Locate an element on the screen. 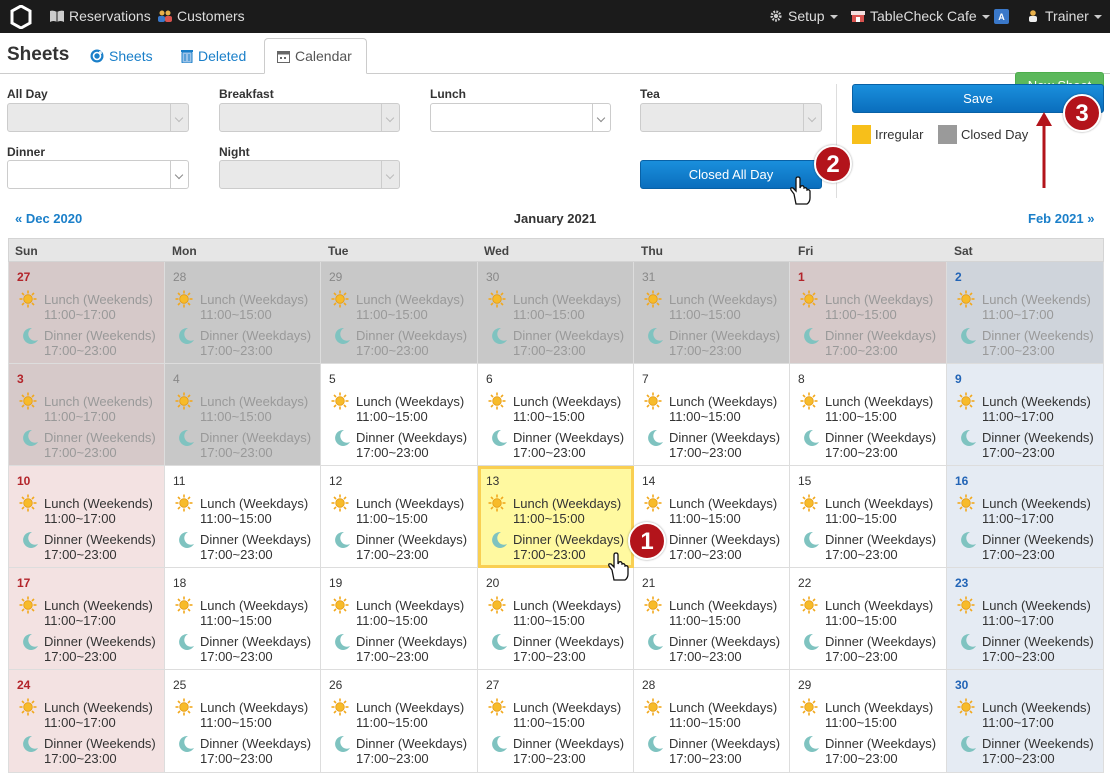  page-header: Sheets Sheets Deleted Calendar New Sheet is located at coordinates (555, 66).